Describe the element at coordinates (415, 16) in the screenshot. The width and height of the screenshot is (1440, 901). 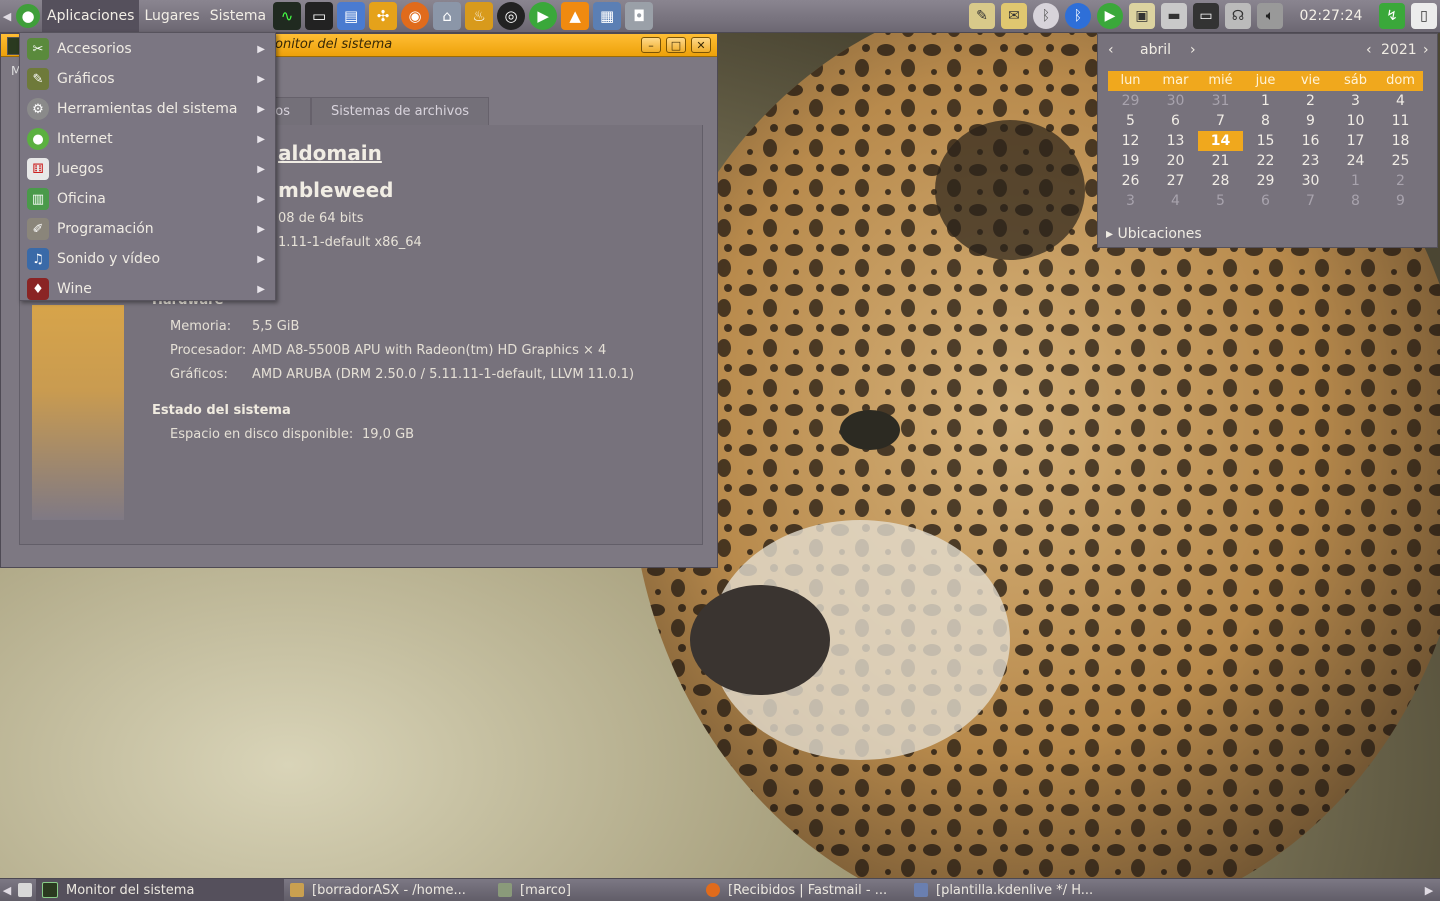
I see `firefox-launcher-icon: ◉` at that location.